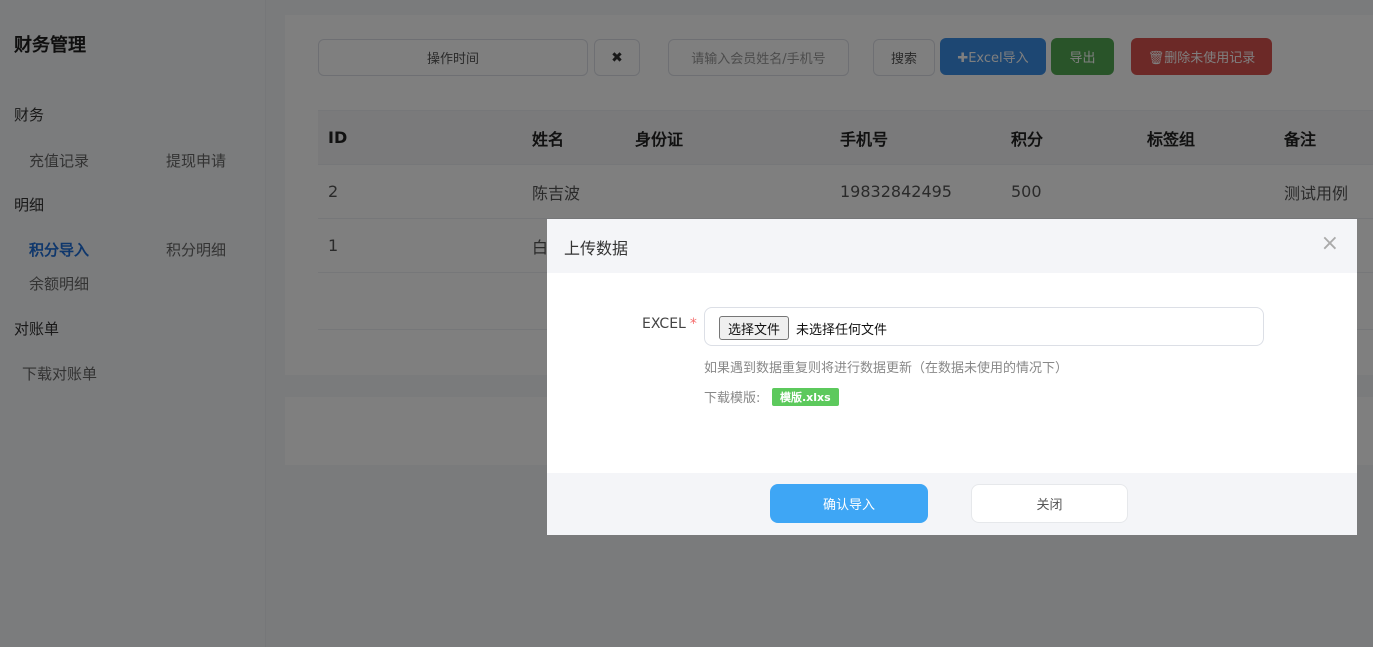 The width and height of the screenshot is (1373, 647). I want to click on dialog-header: 上传数据 ×, so click(952, 246).